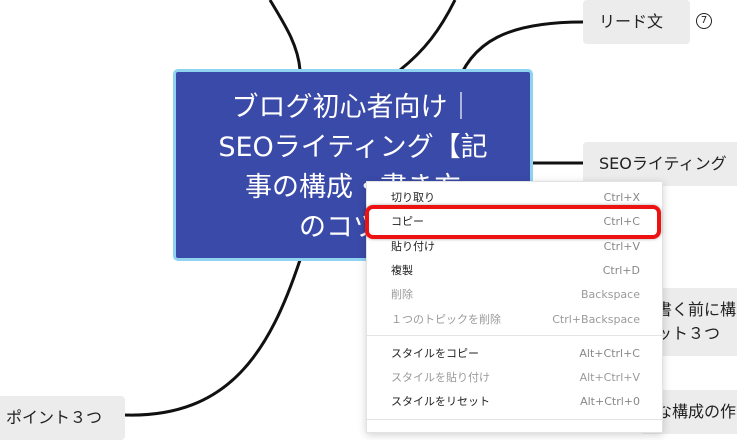 The height and width of the screenshot is (440, 737). What do you see at coordinates (514, 295) in the screenshot?
I see `menu-item-delete: 削除 Backspace` at bounding box center [514, 295].